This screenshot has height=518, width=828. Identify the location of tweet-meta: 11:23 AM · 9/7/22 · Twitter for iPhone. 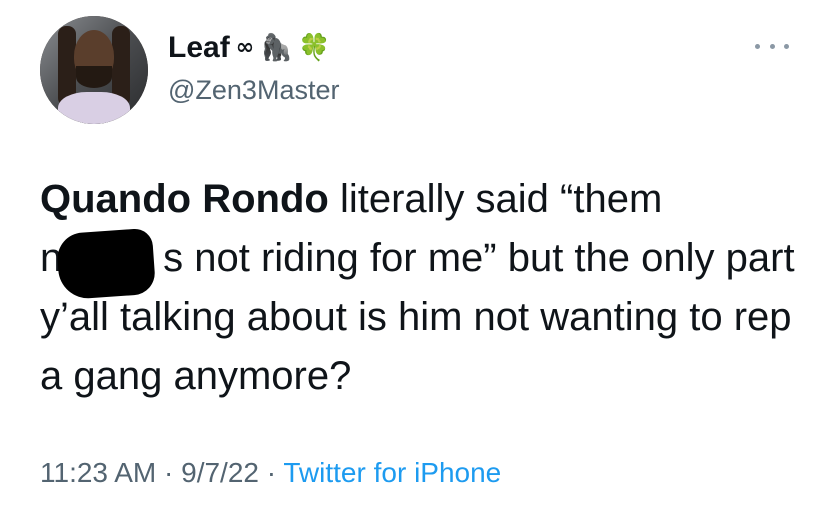
(270, 473).